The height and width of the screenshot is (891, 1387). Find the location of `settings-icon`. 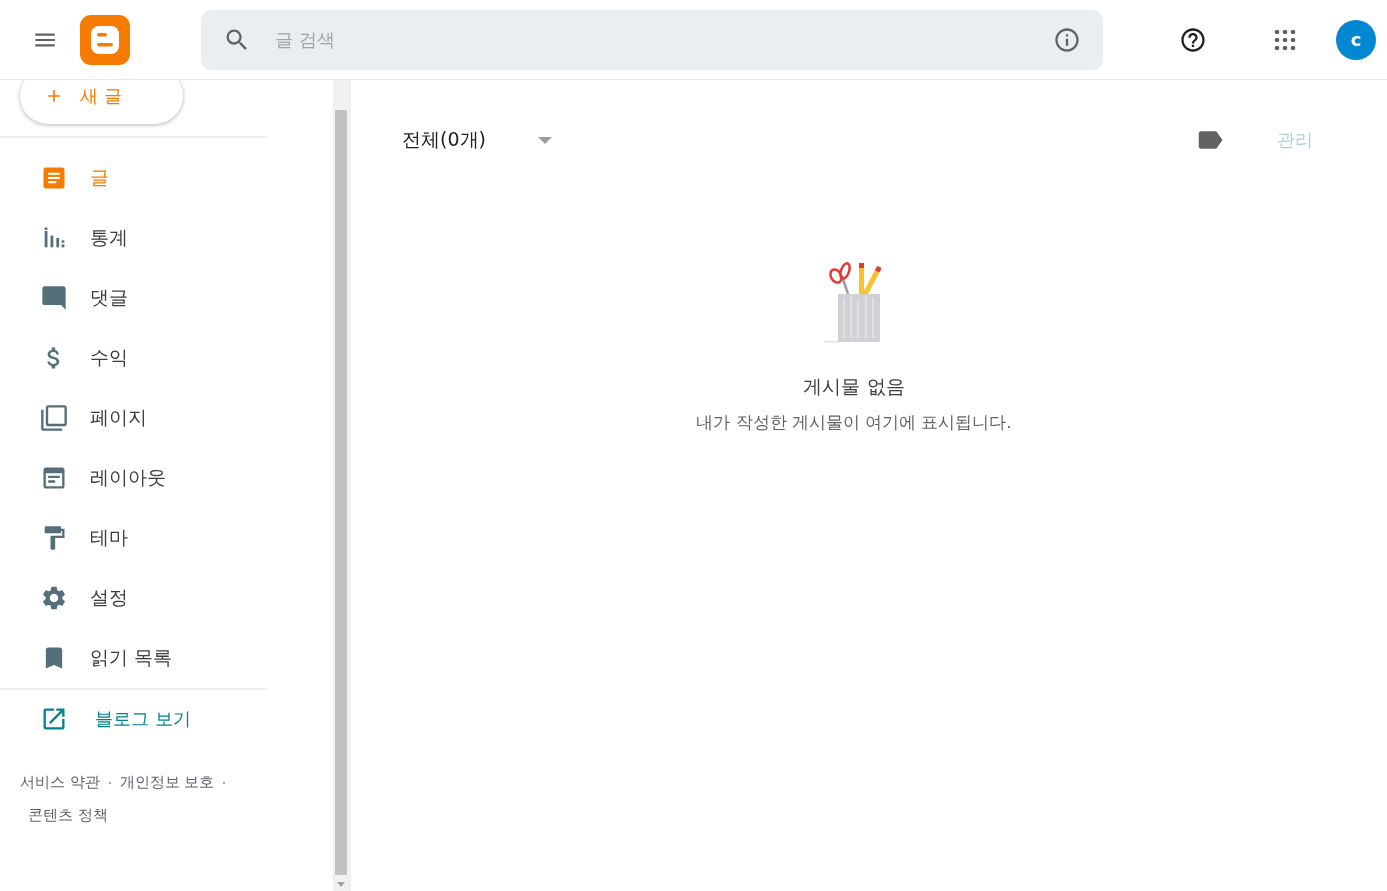

settings-icon is located at coordinates (54, 598).